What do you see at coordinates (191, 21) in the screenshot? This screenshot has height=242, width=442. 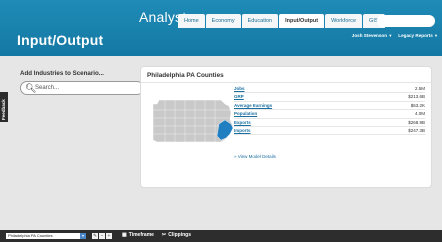 I see `nav-tab-home: Home` at bounding box center [191, 21].